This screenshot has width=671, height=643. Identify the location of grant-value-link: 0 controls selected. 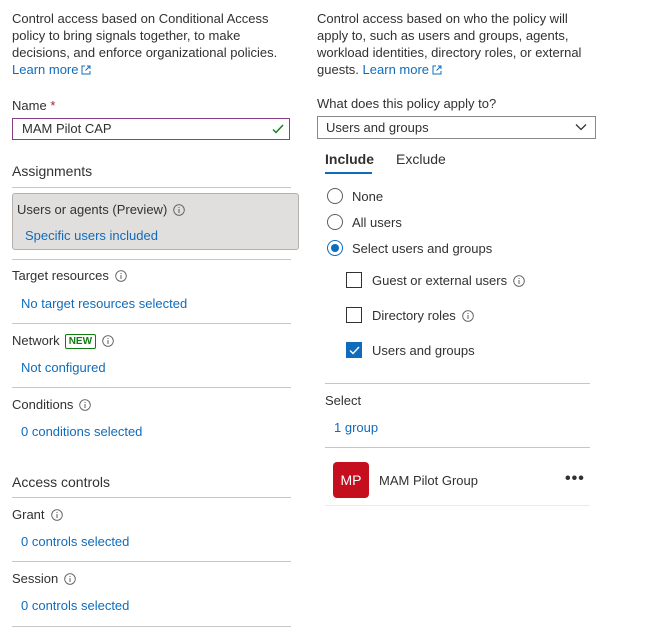
(75, 541).